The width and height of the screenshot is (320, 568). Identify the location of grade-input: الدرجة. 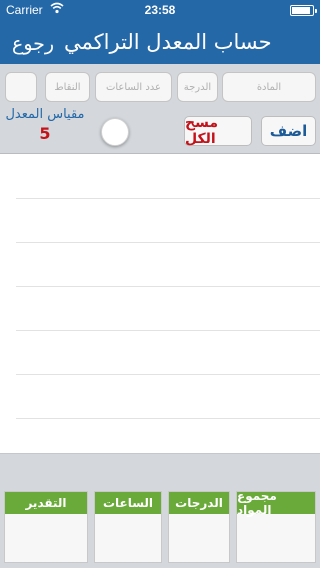
(197, 87).